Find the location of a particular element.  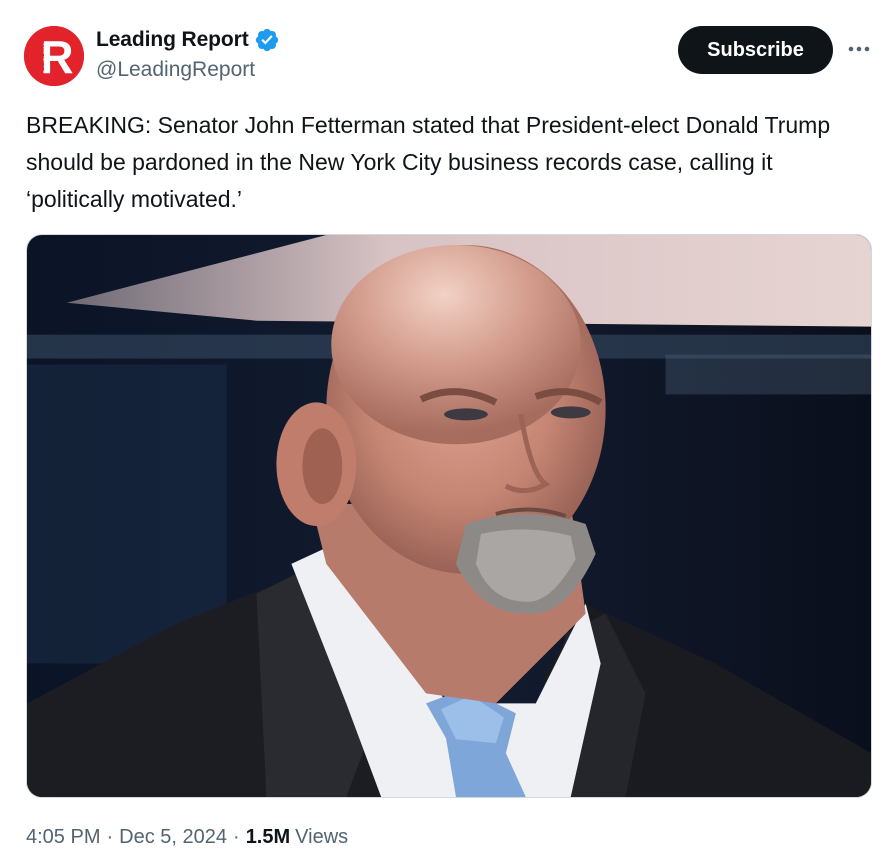

more-options-button is located at coordinates (859, 49).